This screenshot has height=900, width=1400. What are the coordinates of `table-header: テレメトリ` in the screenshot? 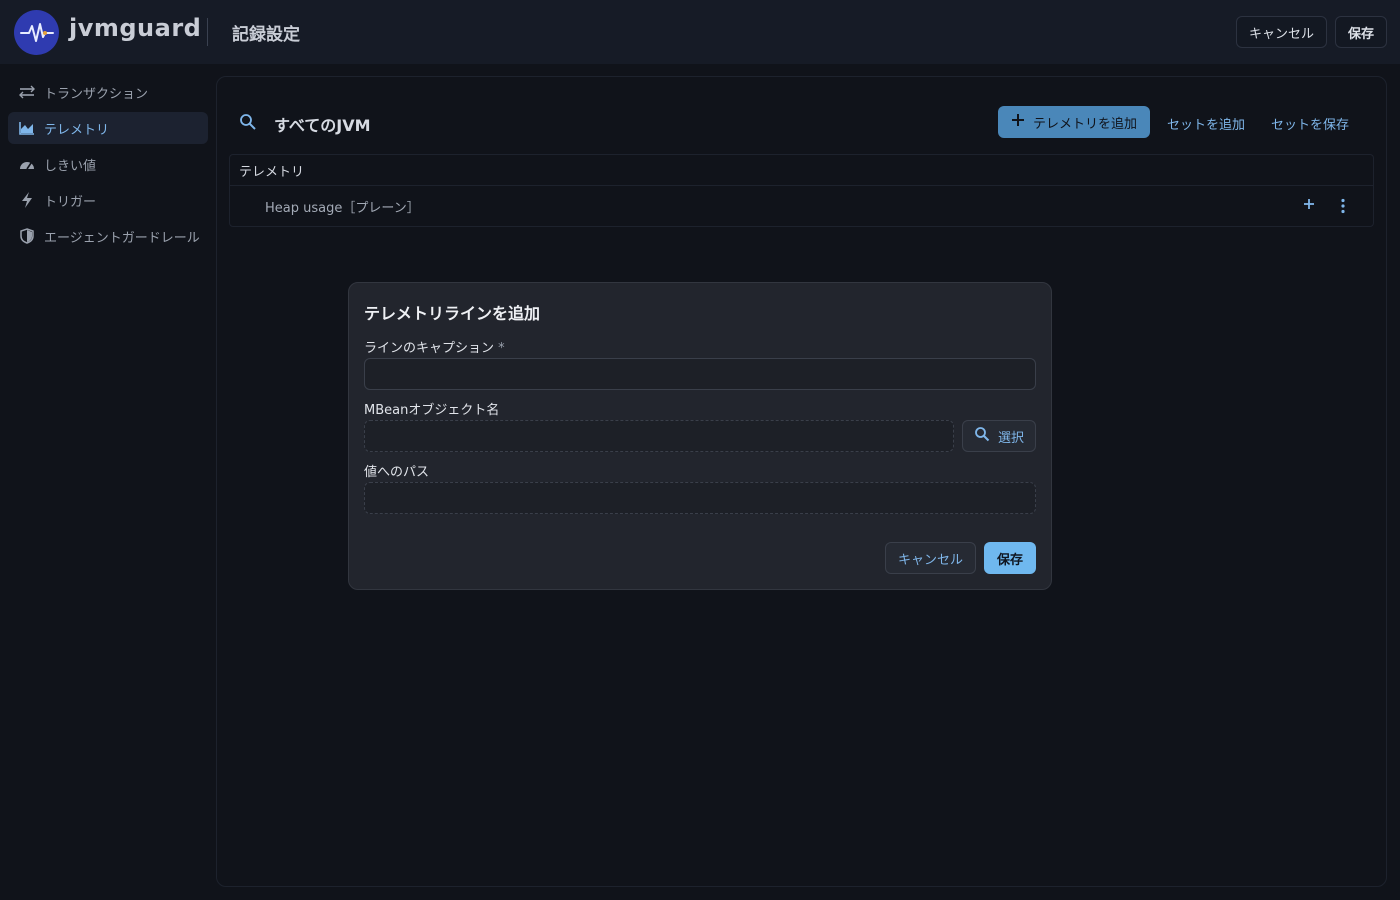 It's located at (801, 170).